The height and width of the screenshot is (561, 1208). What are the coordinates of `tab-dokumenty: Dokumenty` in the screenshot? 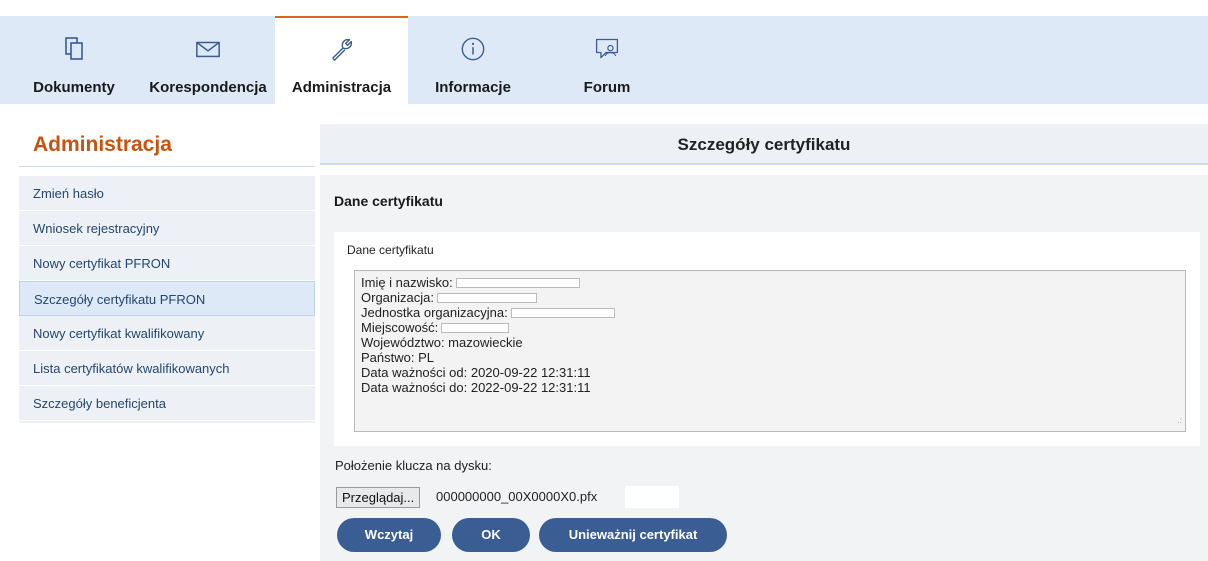 It's located at (74, 60).